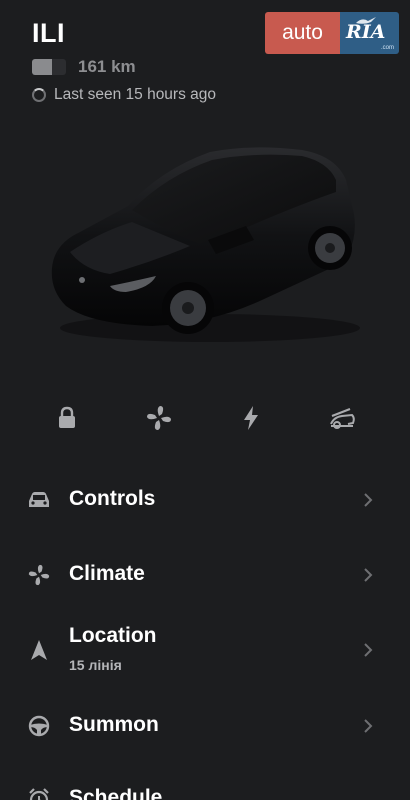 Image resolution: width=410 pixels, height=800 pixels. I want to click on menu-item-schedule: Schedule, so click(205, 785).